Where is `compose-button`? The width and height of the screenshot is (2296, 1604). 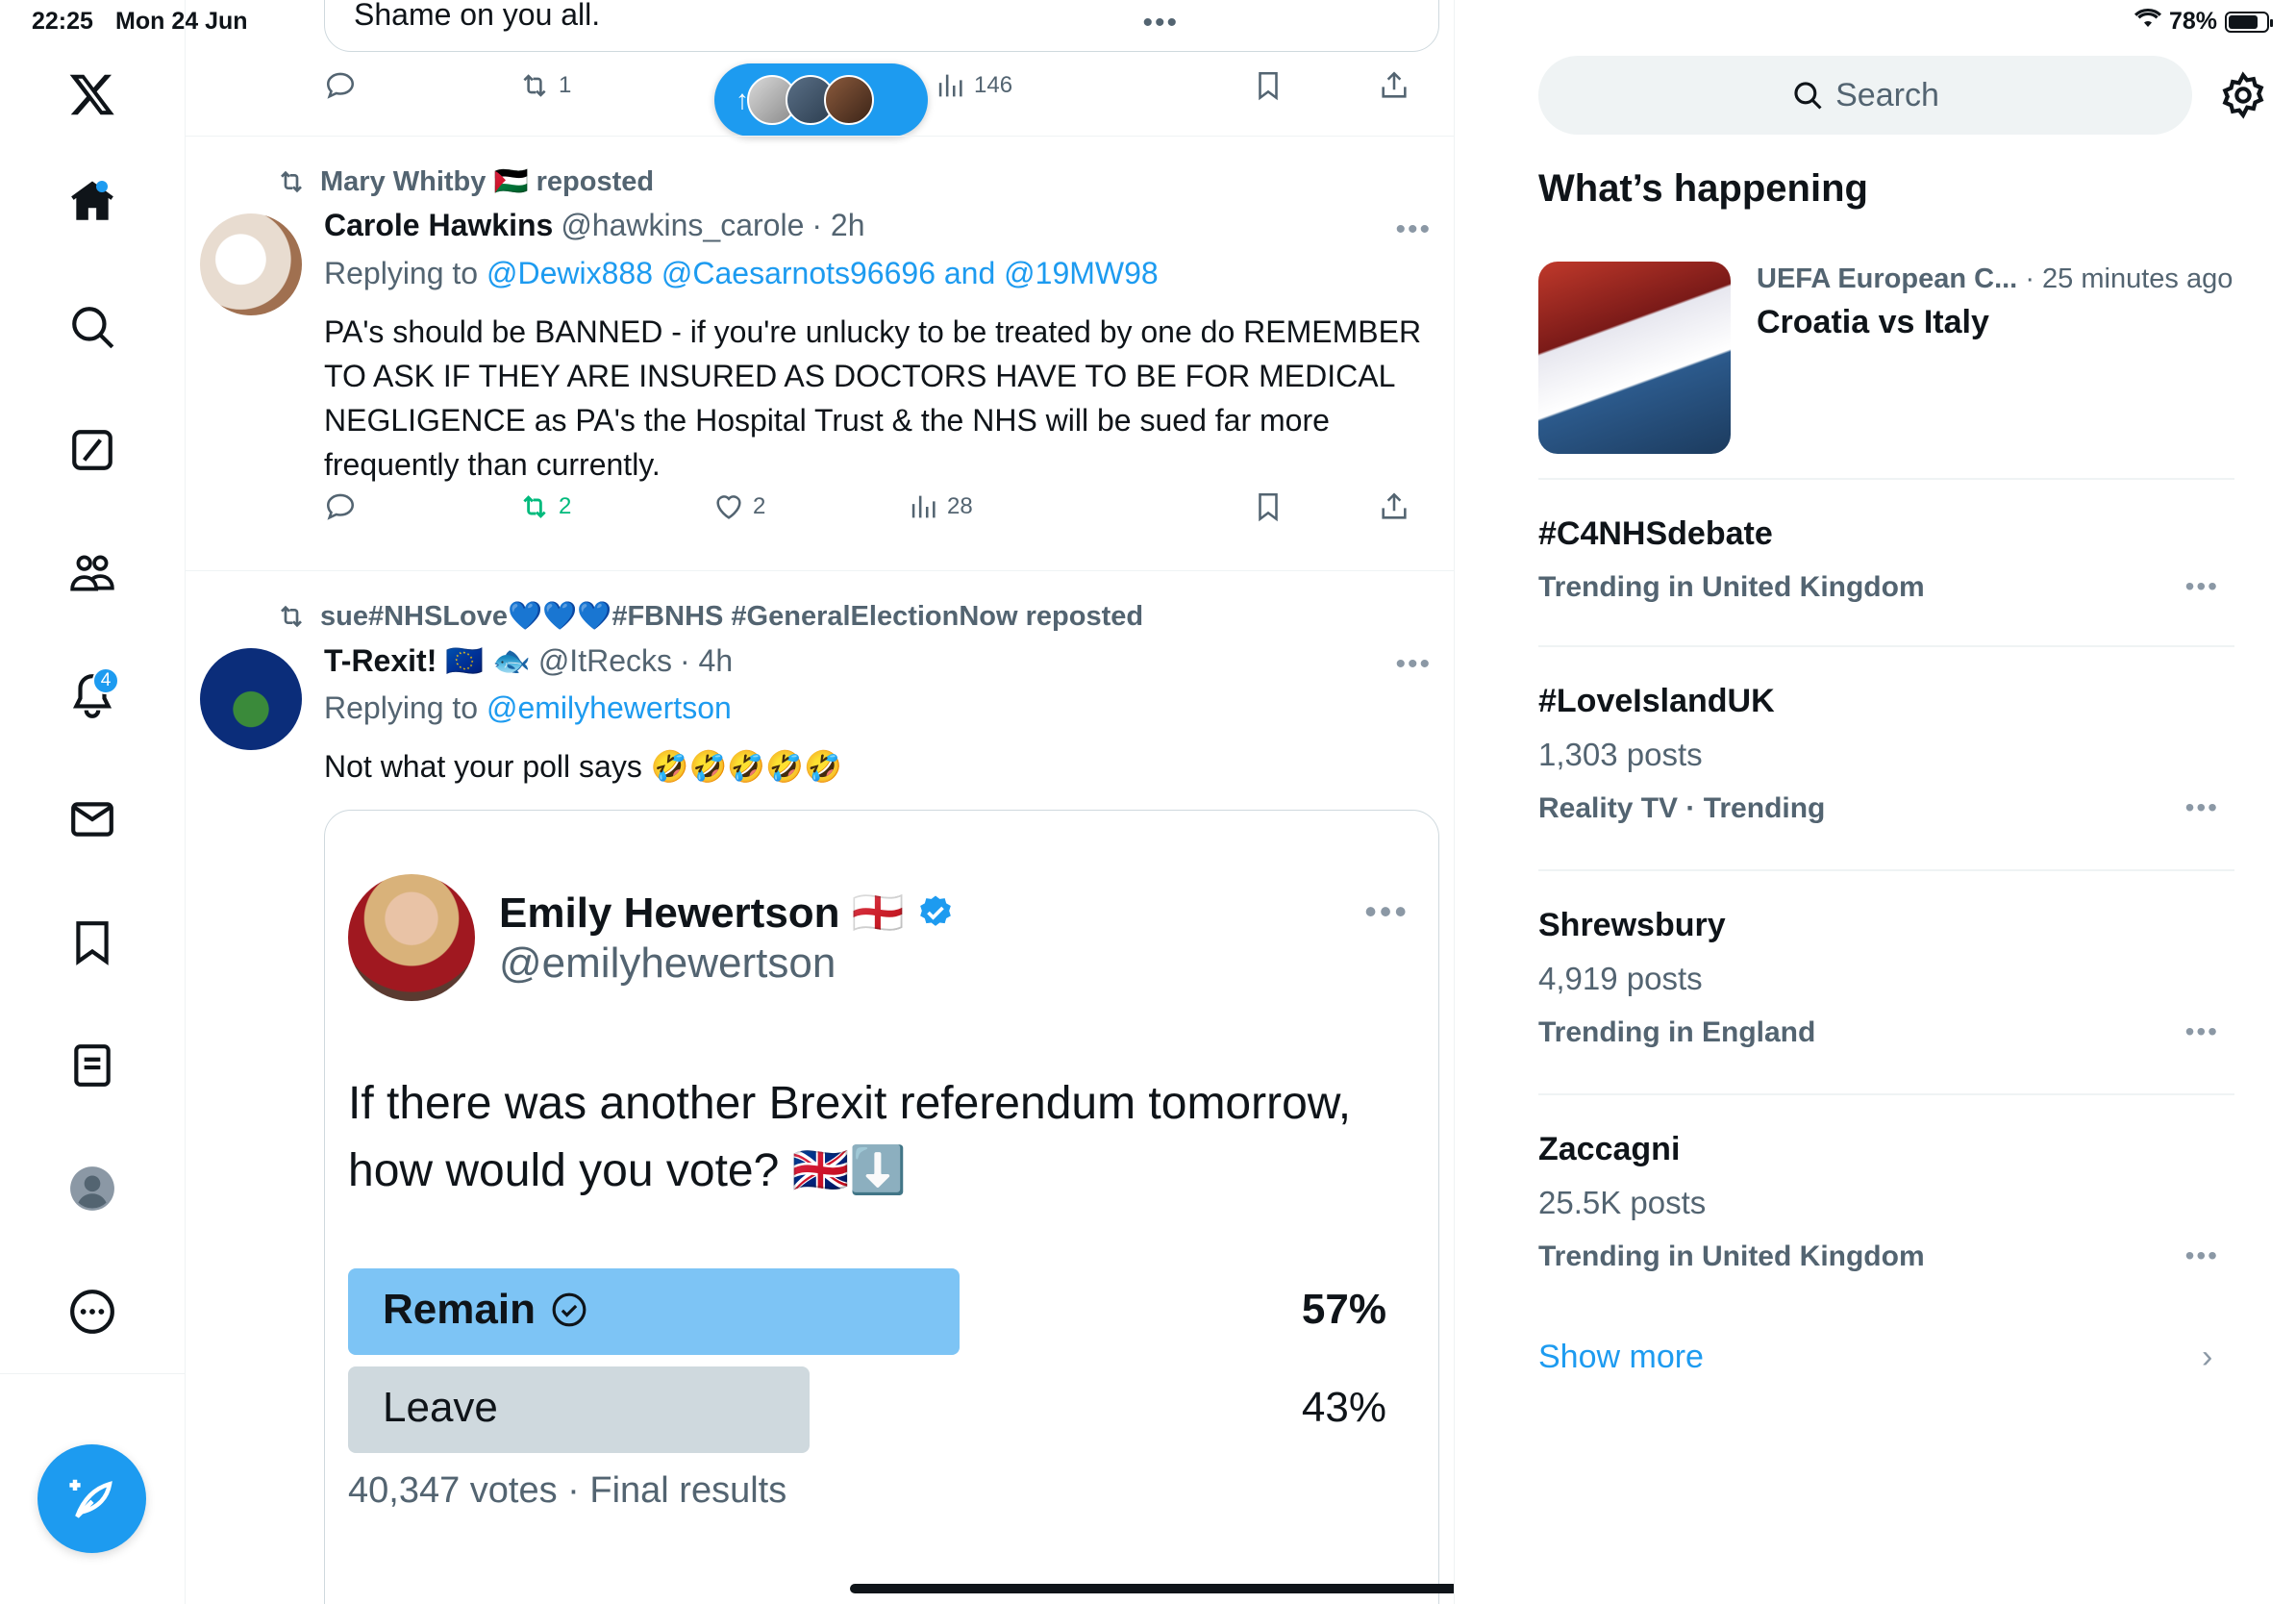 compose-button is located at coordinates (91, 1498).